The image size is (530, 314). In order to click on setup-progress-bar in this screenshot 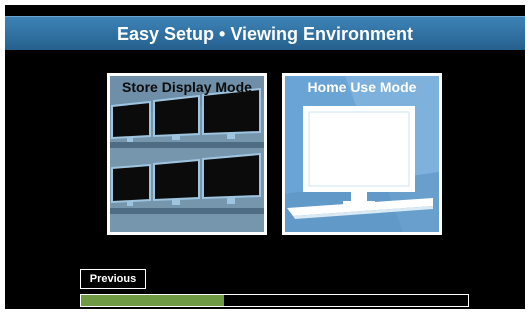, I will do `click(274, 300)`.